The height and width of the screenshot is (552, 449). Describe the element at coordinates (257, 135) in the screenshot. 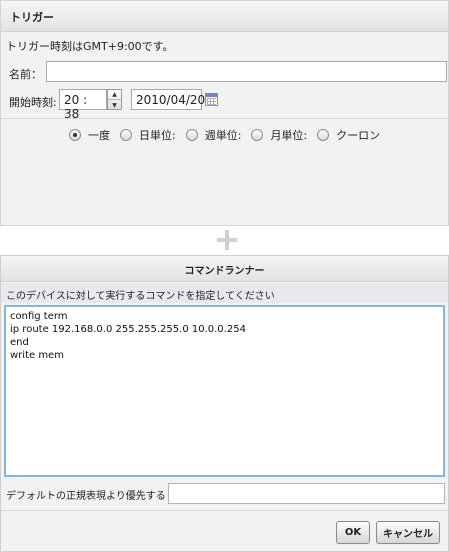

I see `radio-monthly` at that location.